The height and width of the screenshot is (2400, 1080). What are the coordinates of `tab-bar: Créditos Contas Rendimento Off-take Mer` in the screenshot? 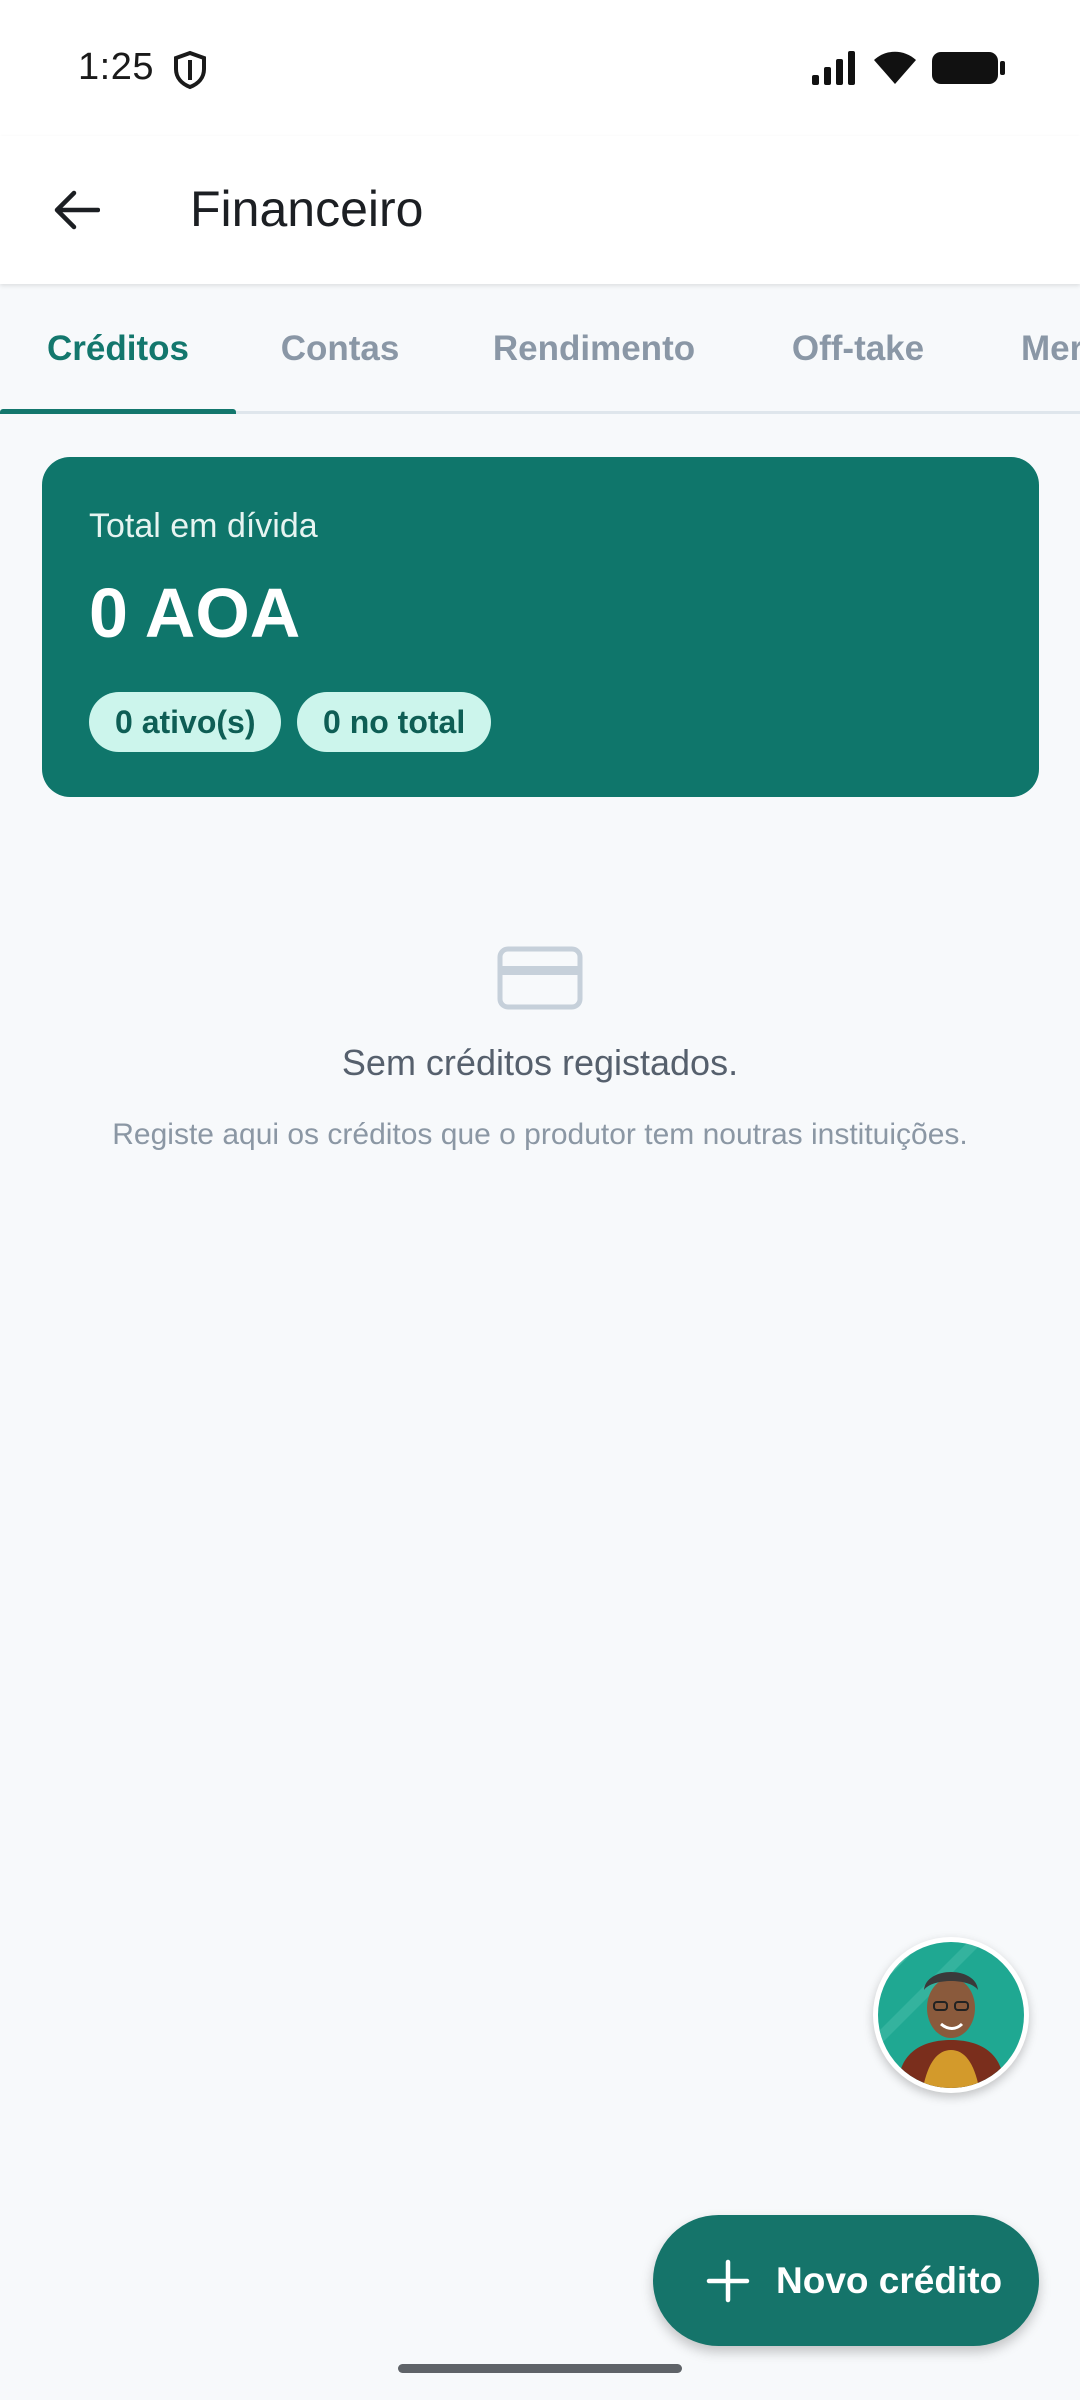 It's located at (540, 349).